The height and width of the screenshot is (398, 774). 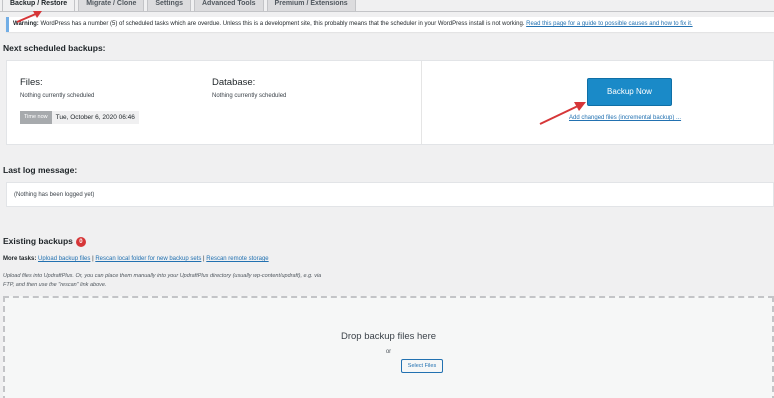 What do you see at coordinates (54, 48) in the screenshot?
I see `scheduled-heading: Next scheduled backups:` at bounding box center [54, 48].